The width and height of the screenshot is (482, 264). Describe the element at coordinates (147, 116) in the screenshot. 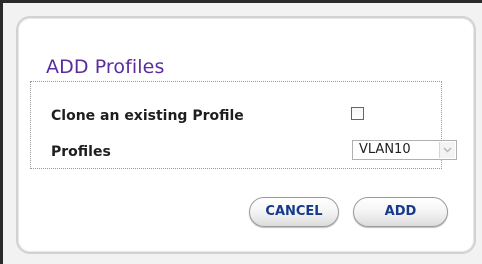

I see `clone-profile-label: Clone an existing Profile` at that location.